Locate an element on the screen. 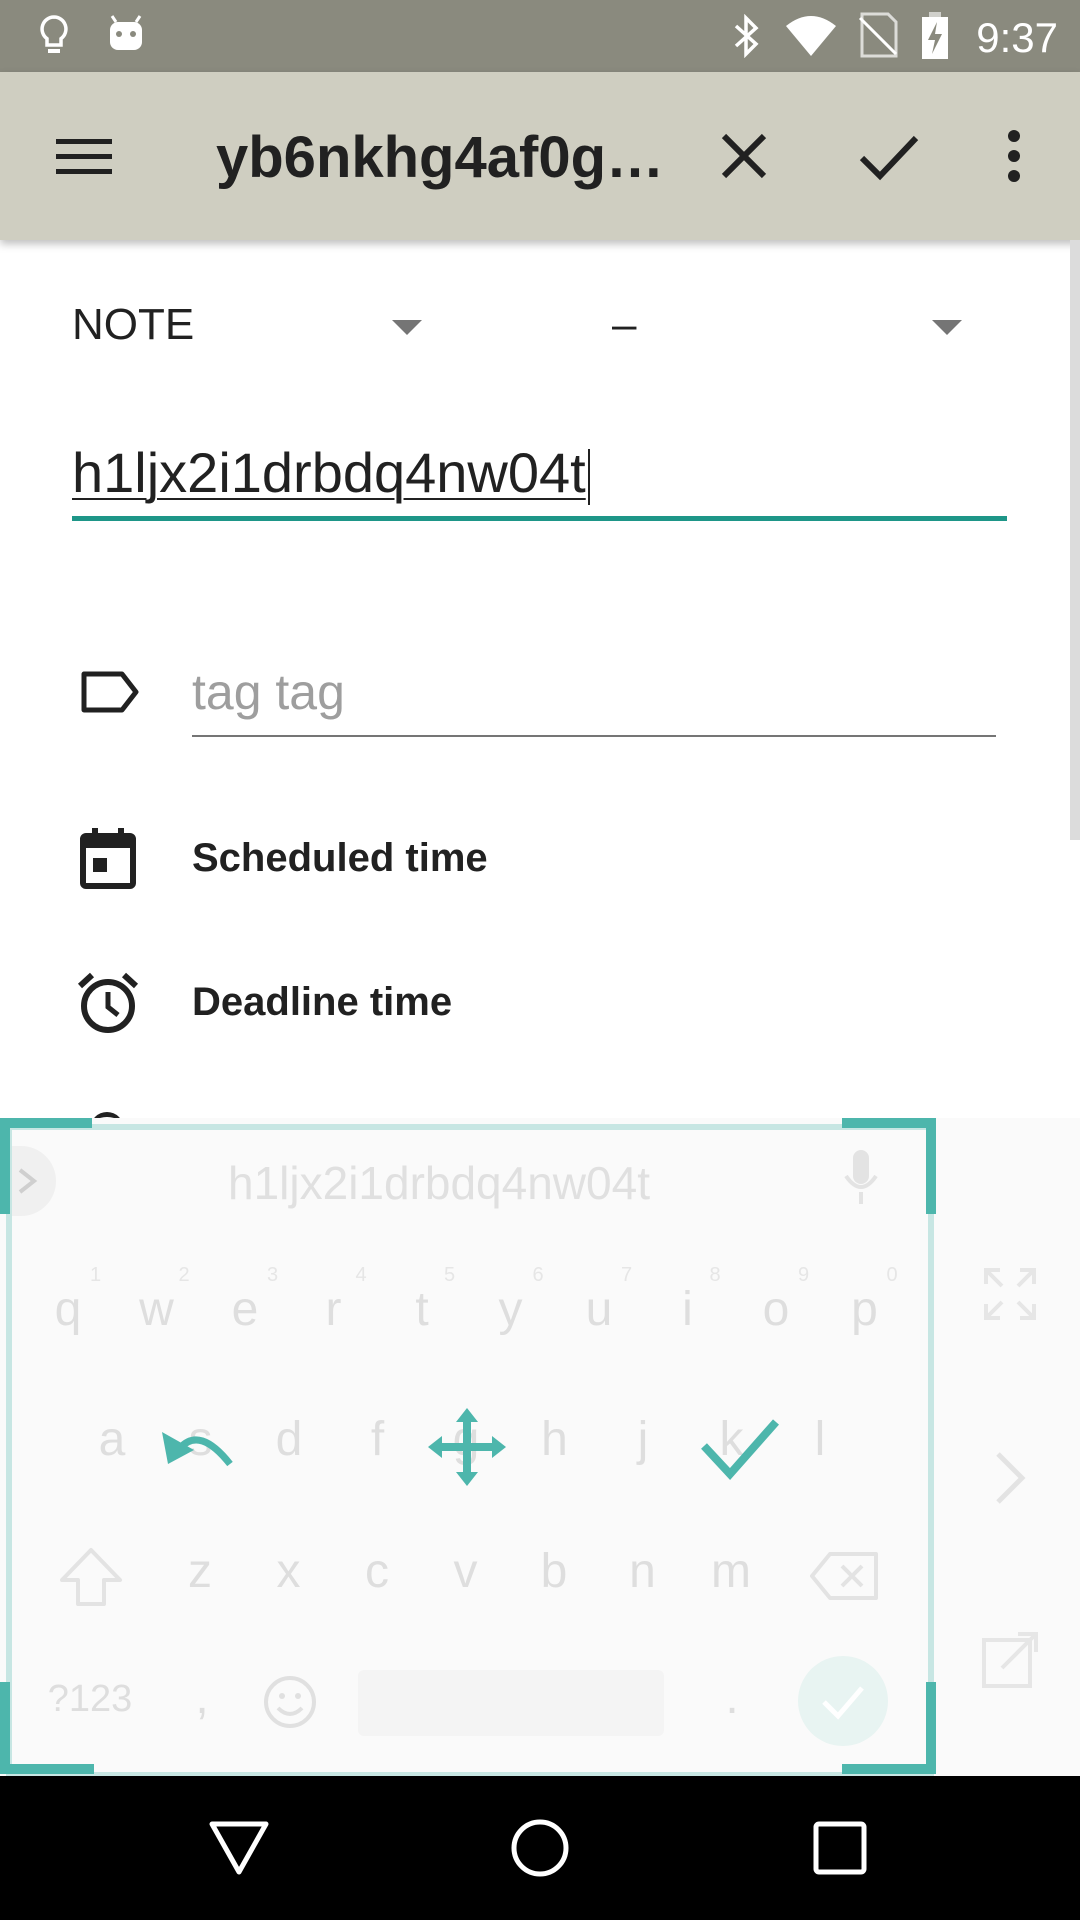 The image size is (1080, 1920). calendar-icon is located at coordinates (108, 858).